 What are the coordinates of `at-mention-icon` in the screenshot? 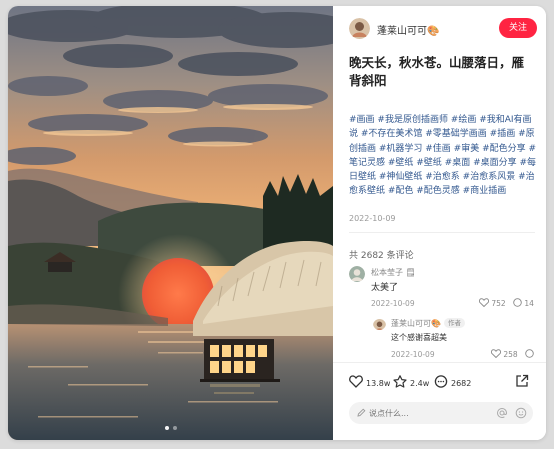 It's located at (502, 413).